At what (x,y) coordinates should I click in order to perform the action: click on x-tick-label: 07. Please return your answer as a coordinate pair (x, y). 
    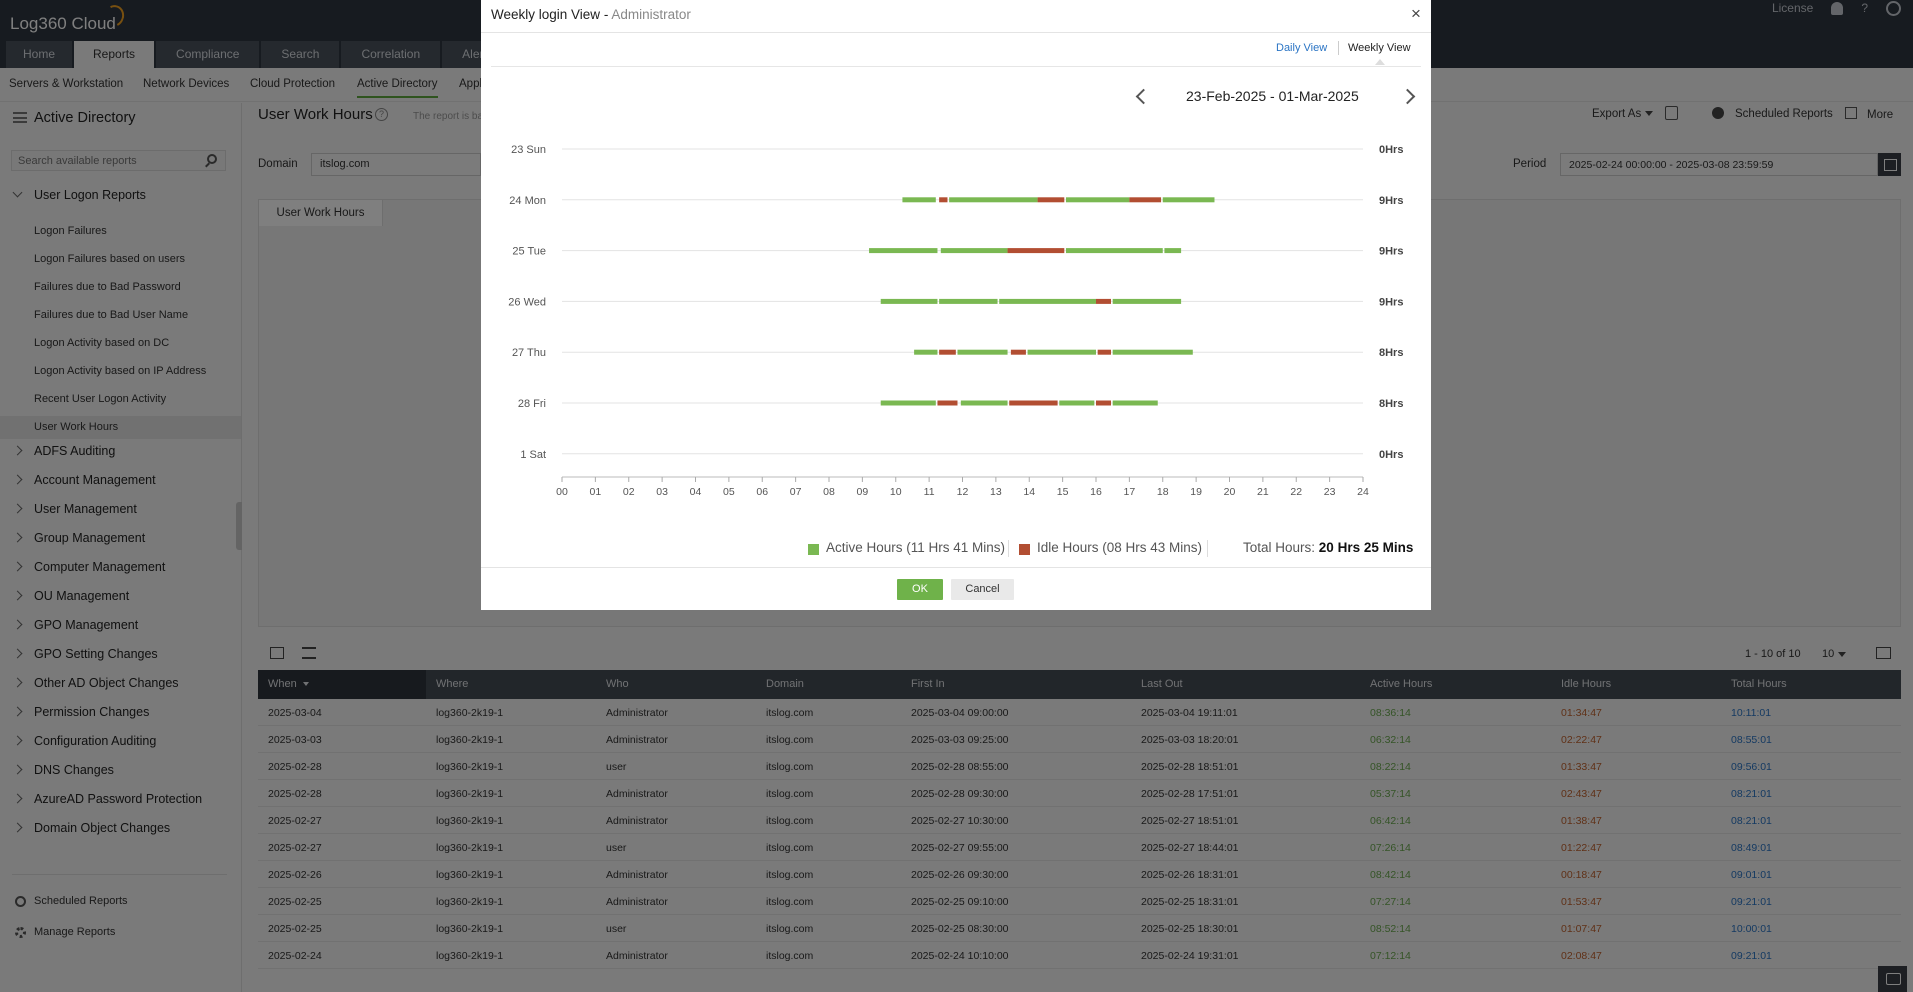
    Looking at the image, I should click on (796, 492).